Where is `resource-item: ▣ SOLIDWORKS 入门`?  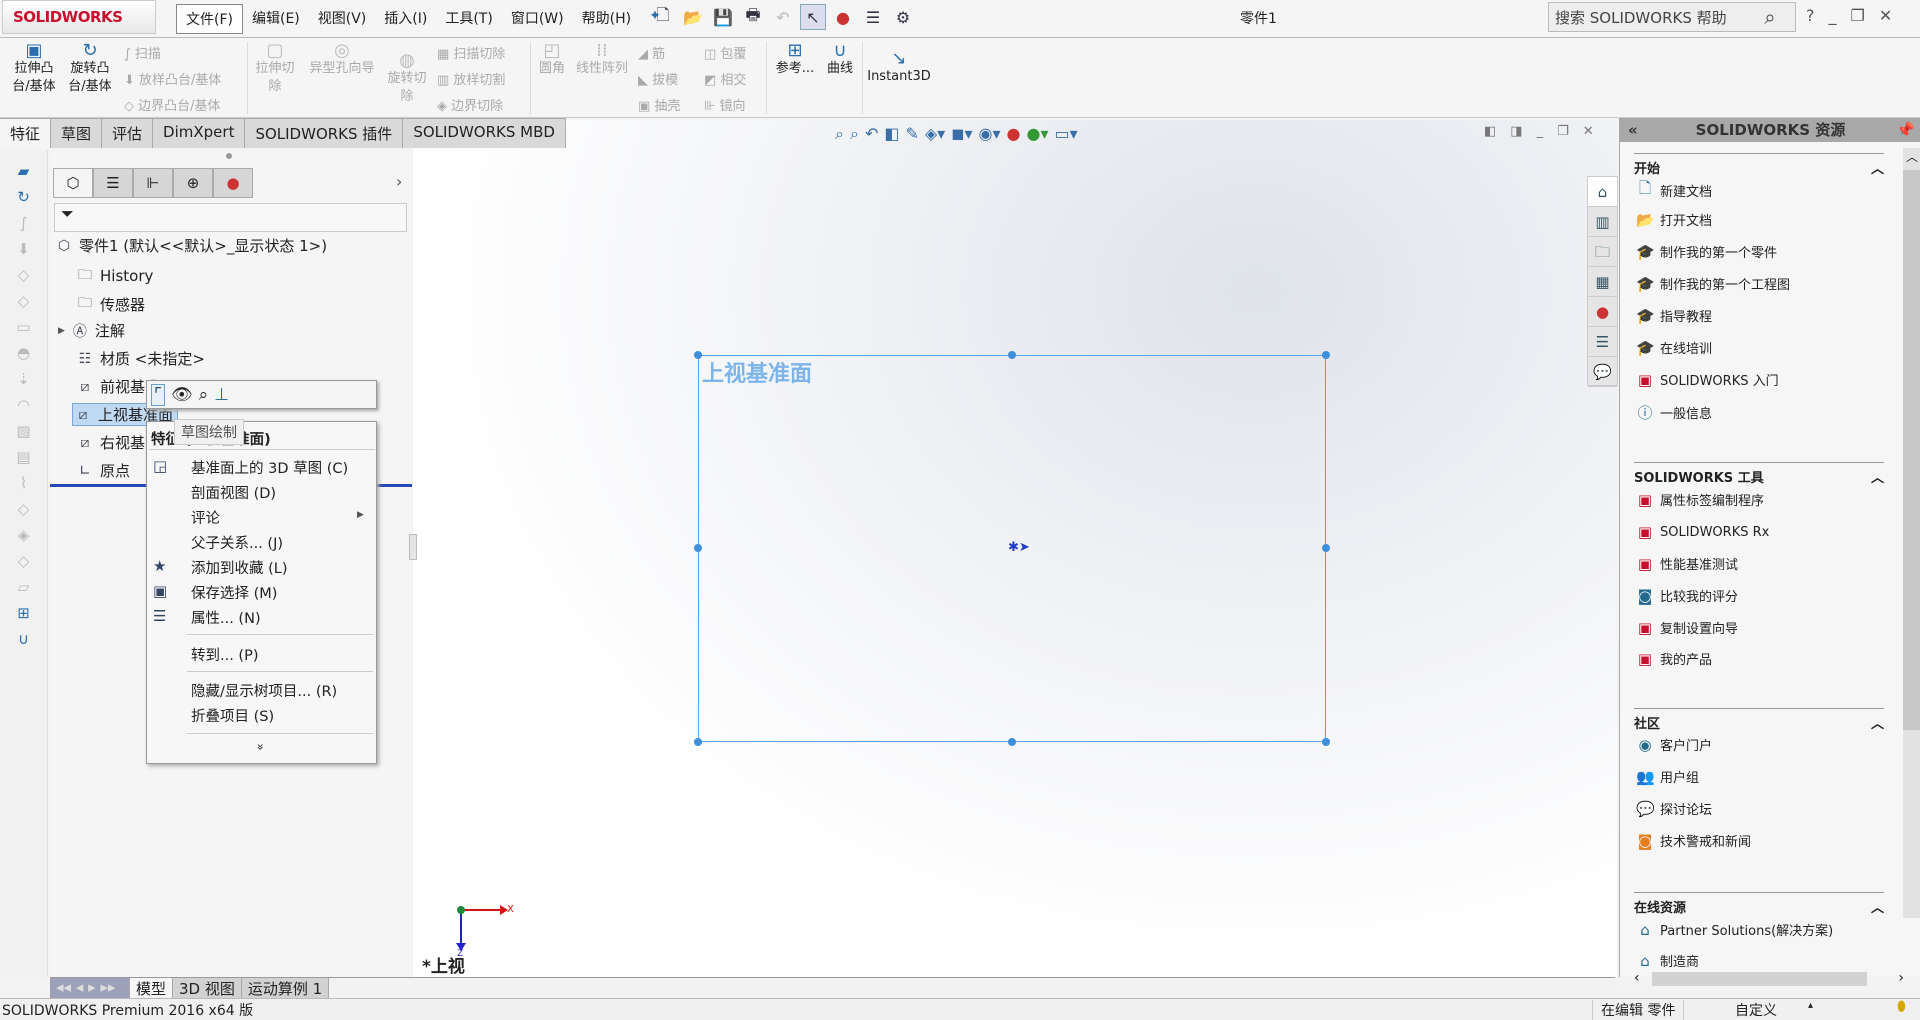 resource-item: ▣ SOLIDWORKS 入门 is located at coordinates (1707, 380).